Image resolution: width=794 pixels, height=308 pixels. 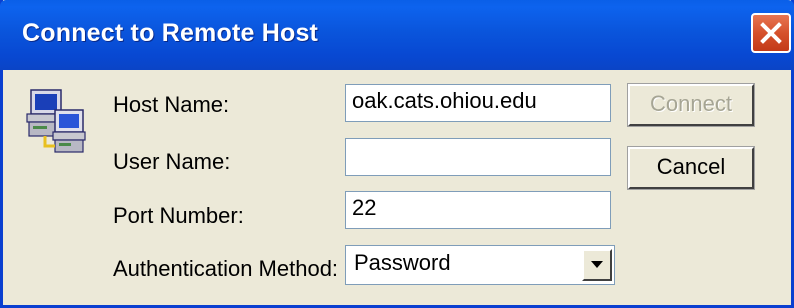 What do you see at coordinates (56, 121) in the screenshot?
I see `networked-computers-icon` at bounding box center [56, 121].